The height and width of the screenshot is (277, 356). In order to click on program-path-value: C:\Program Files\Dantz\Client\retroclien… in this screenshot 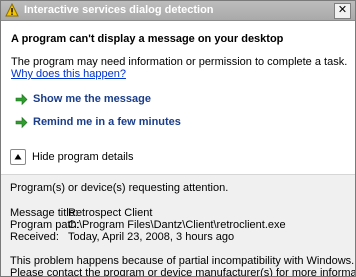, I will do `click(177, 225)`.